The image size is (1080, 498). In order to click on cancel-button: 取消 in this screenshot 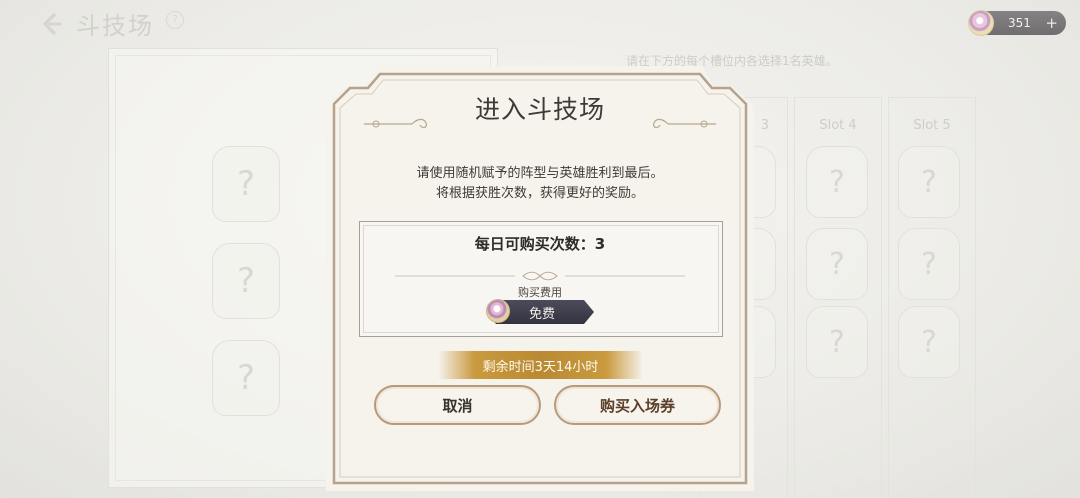, I will do `click(457, 405)`.